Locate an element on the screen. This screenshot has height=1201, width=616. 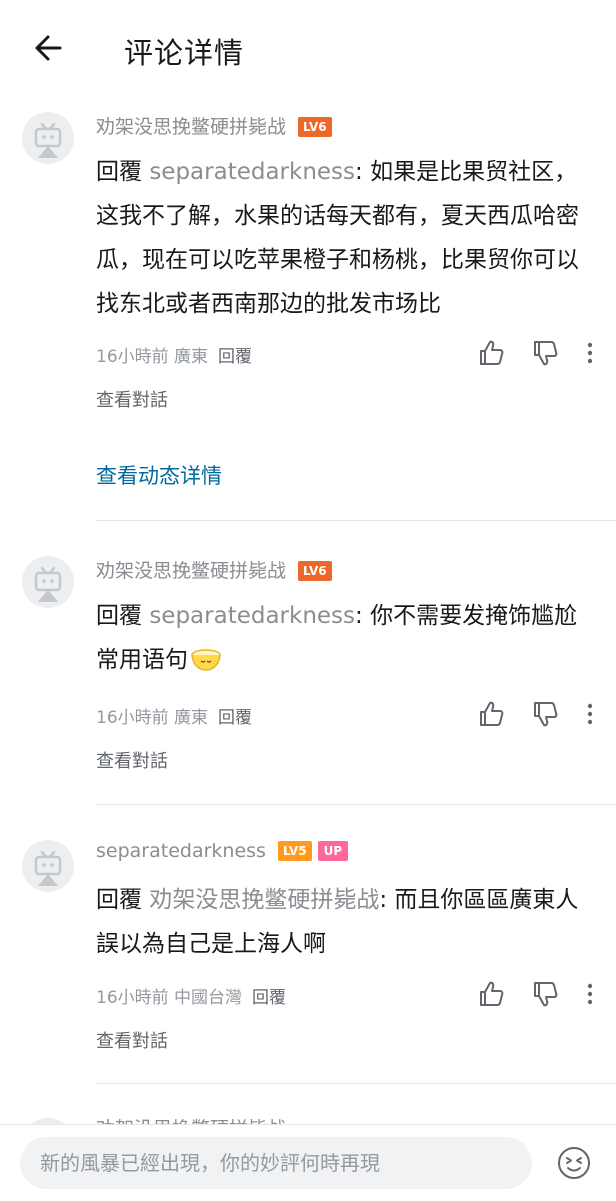
back-arrow-icon is located at coordinates (48, 48).